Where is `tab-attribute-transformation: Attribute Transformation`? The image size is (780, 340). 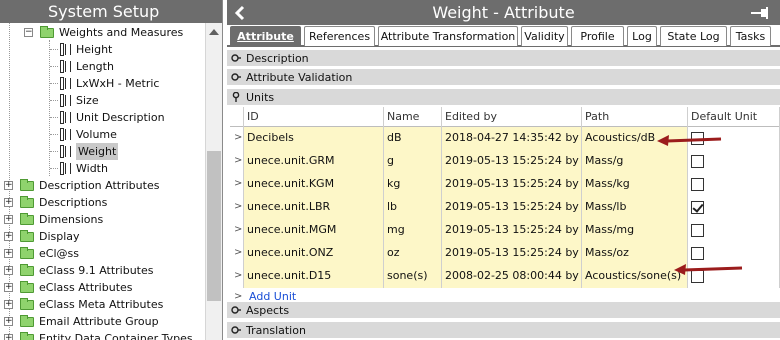
tab-attribute-transformation: Attribute Transformation is located at coordinates (448, 36).